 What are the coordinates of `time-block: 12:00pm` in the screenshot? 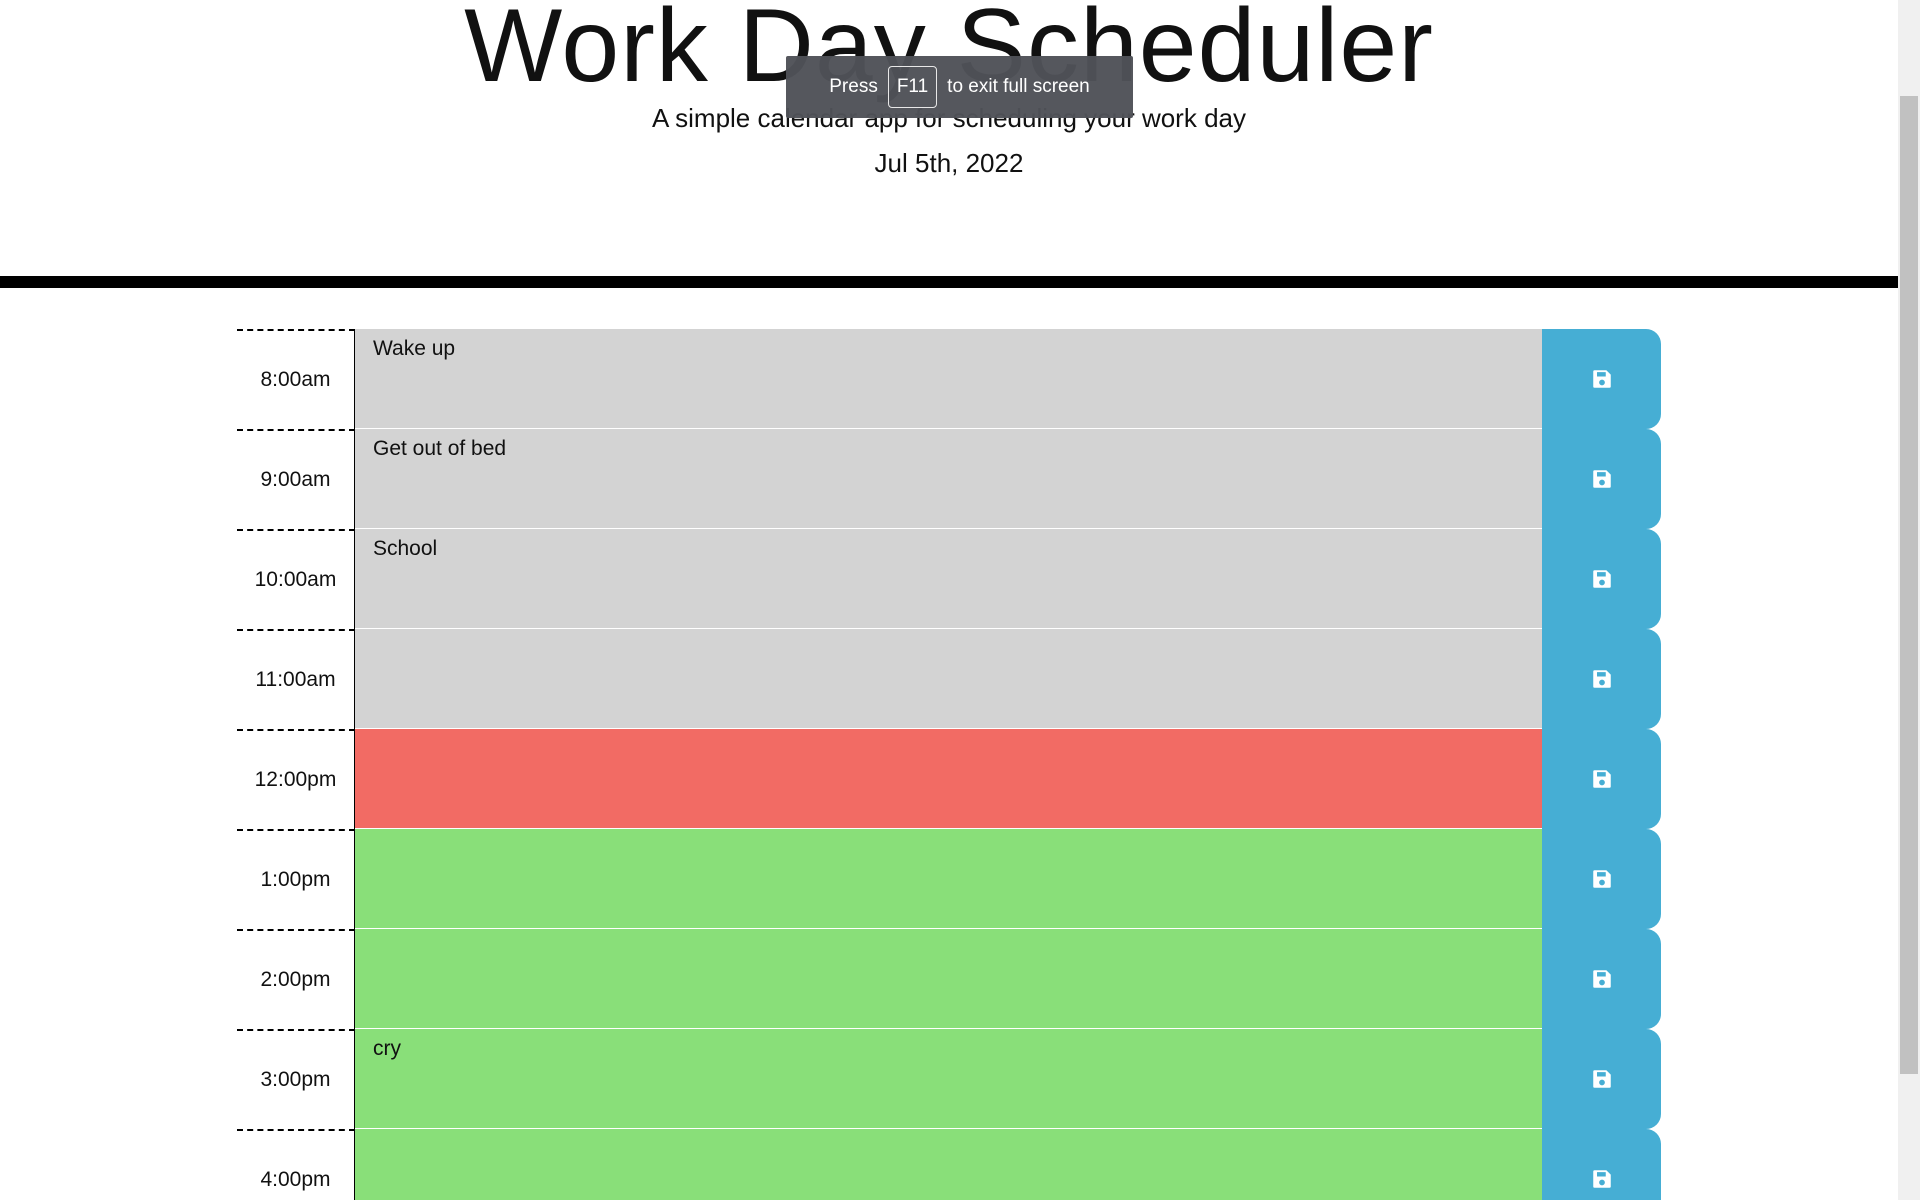 It's located at (949, 779).